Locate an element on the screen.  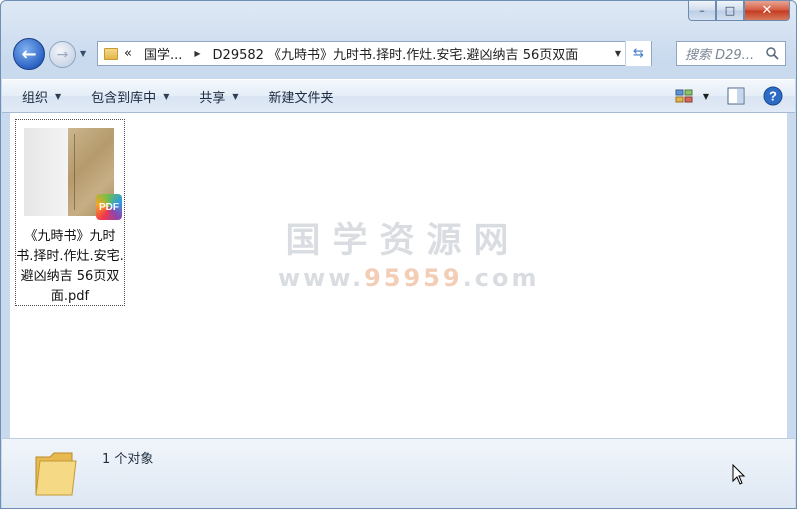
refresh-button: ⇆ is located at coordinates (638, 53).